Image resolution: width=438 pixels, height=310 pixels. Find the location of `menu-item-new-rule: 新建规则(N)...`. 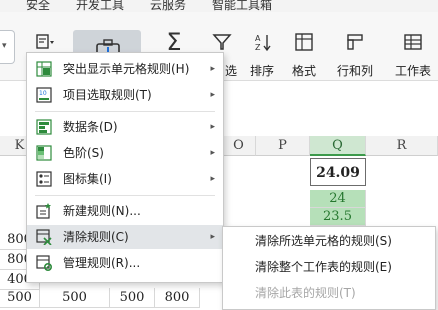

menu-item-new-rule: 新建规则(N)... is located at coordinates (125, 211).